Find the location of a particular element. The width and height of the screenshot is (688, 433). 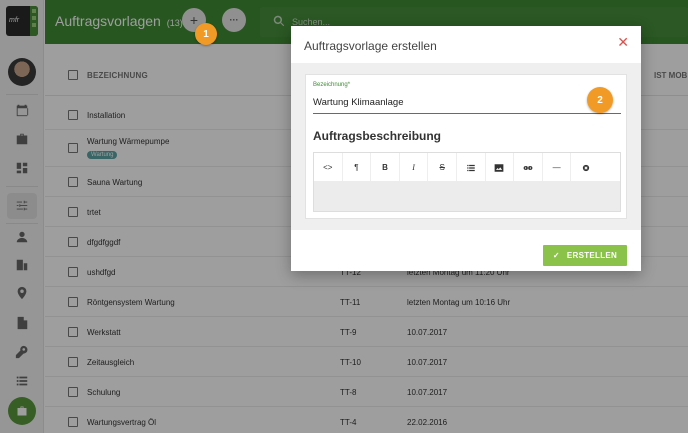

italic-icon: I is located at coordinates (414, 167).